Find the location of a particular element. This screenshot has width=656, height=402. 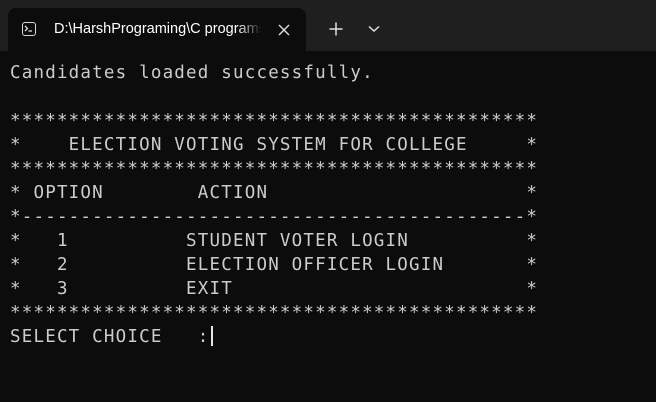

terminal-tab: D:\HarshPrograming\C programs is located at coordinates (157, 29).